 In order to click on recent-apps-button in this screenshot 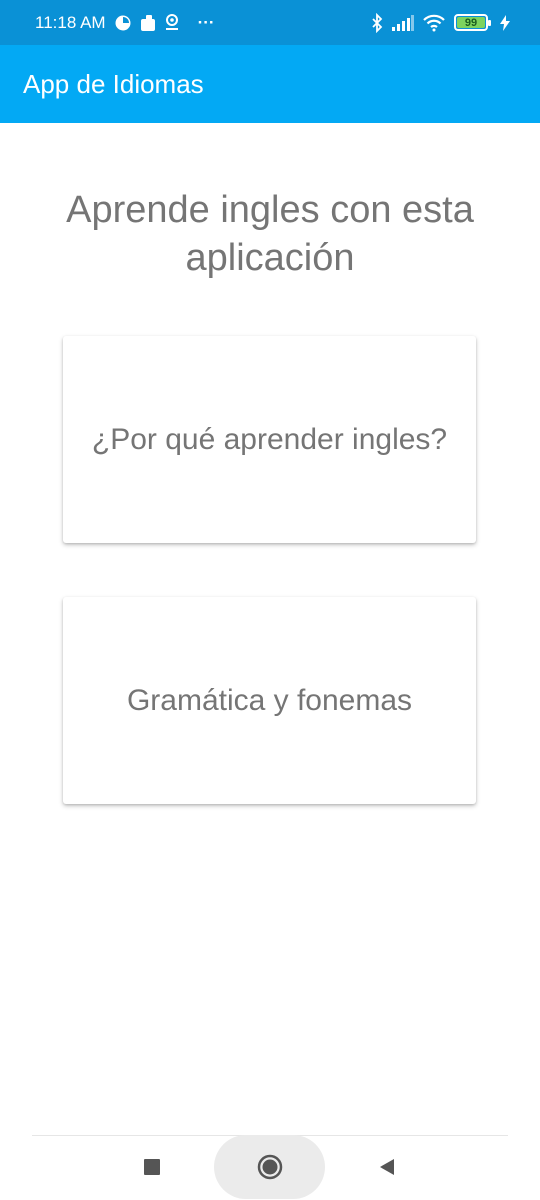, I will do `click(152, 1167)`.